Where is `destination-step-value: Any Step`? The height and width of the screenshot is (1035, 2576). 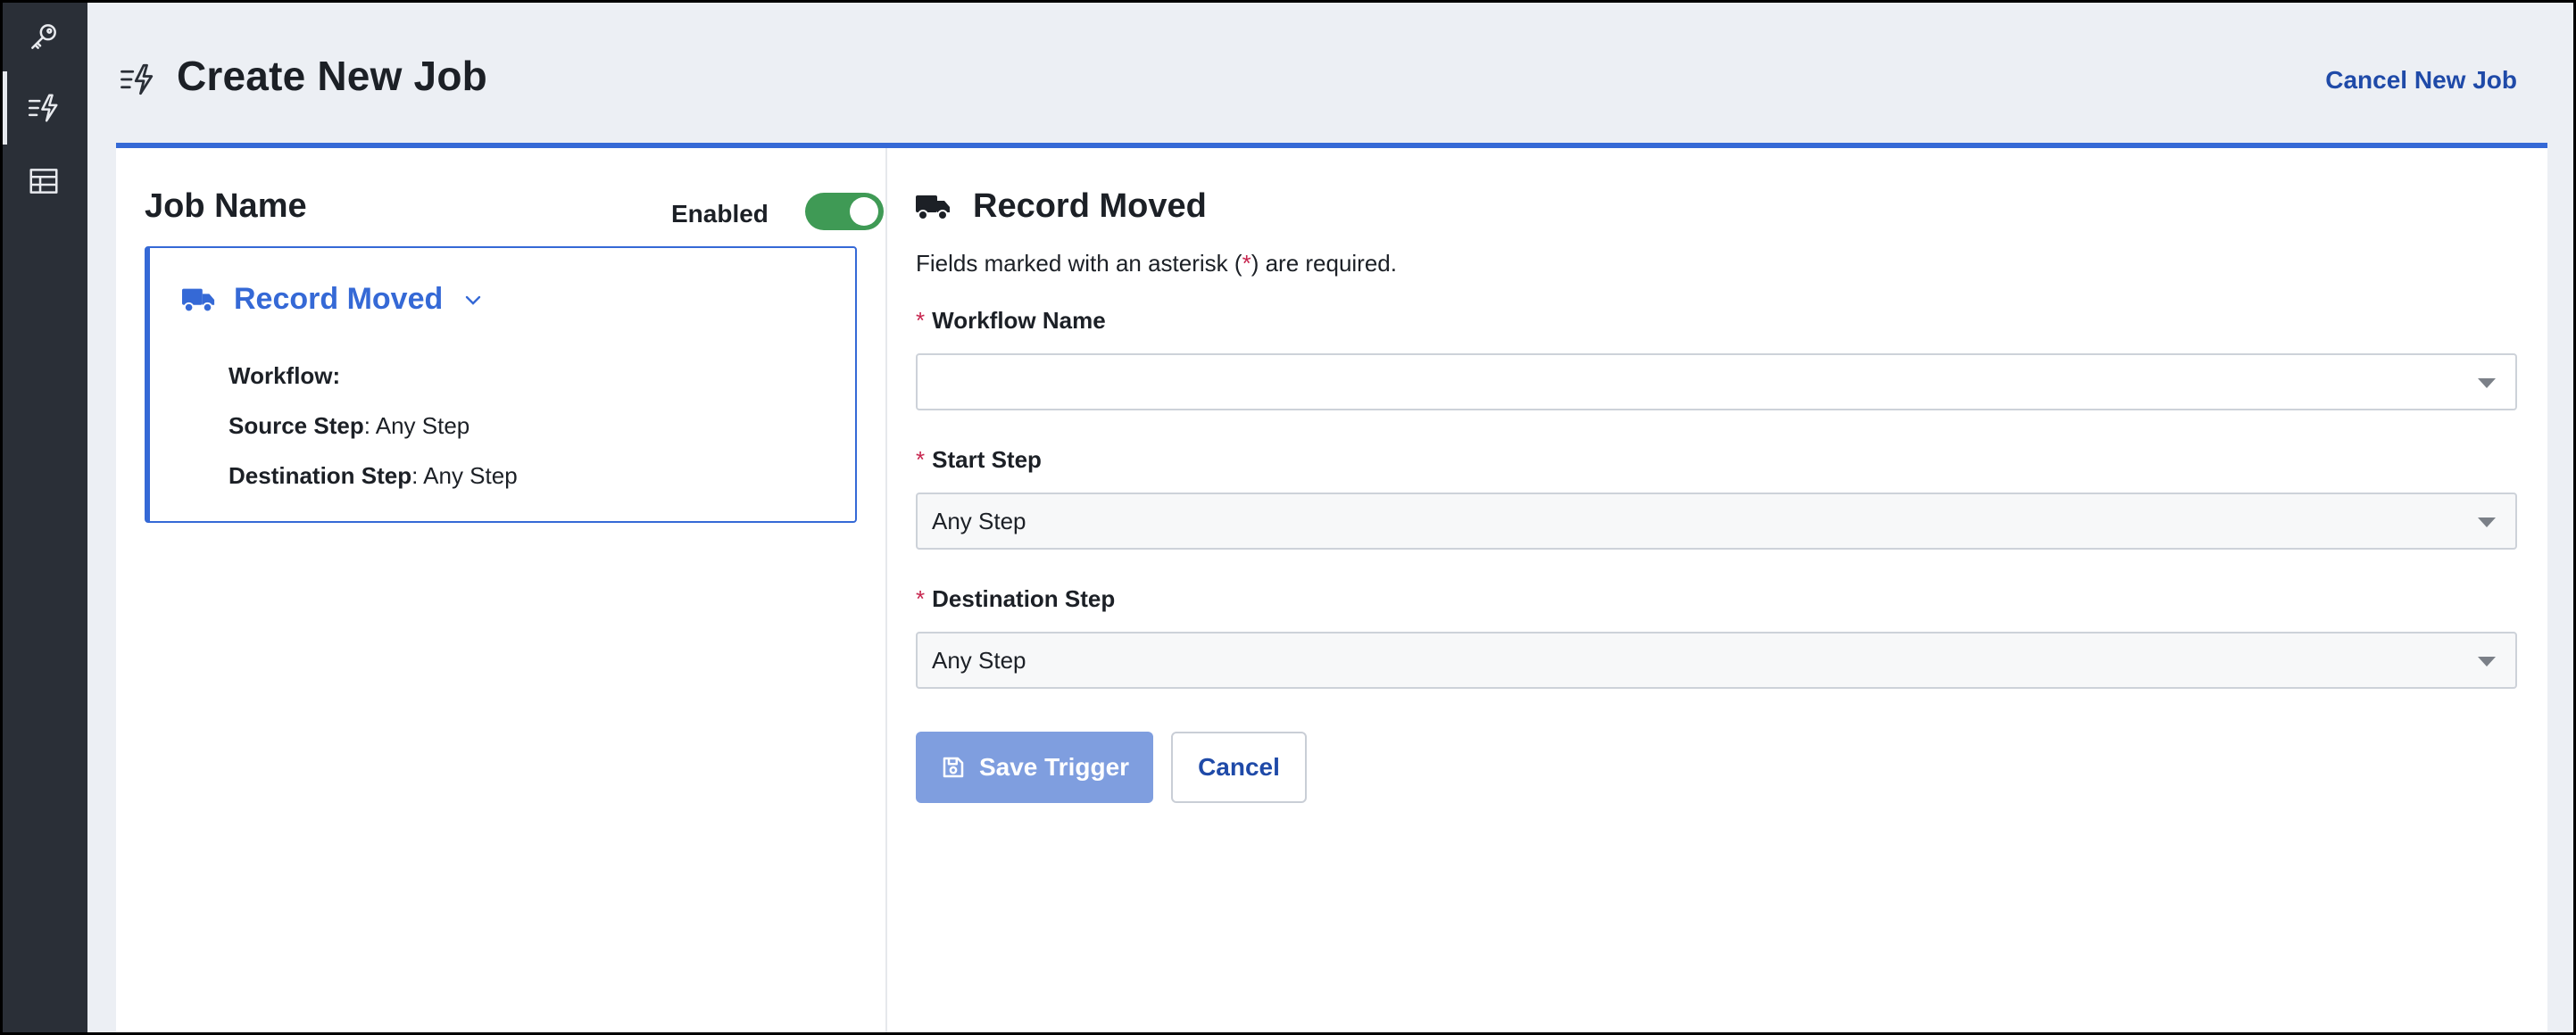 destination-step-value: Any Step is located at coordinates (979, 660).